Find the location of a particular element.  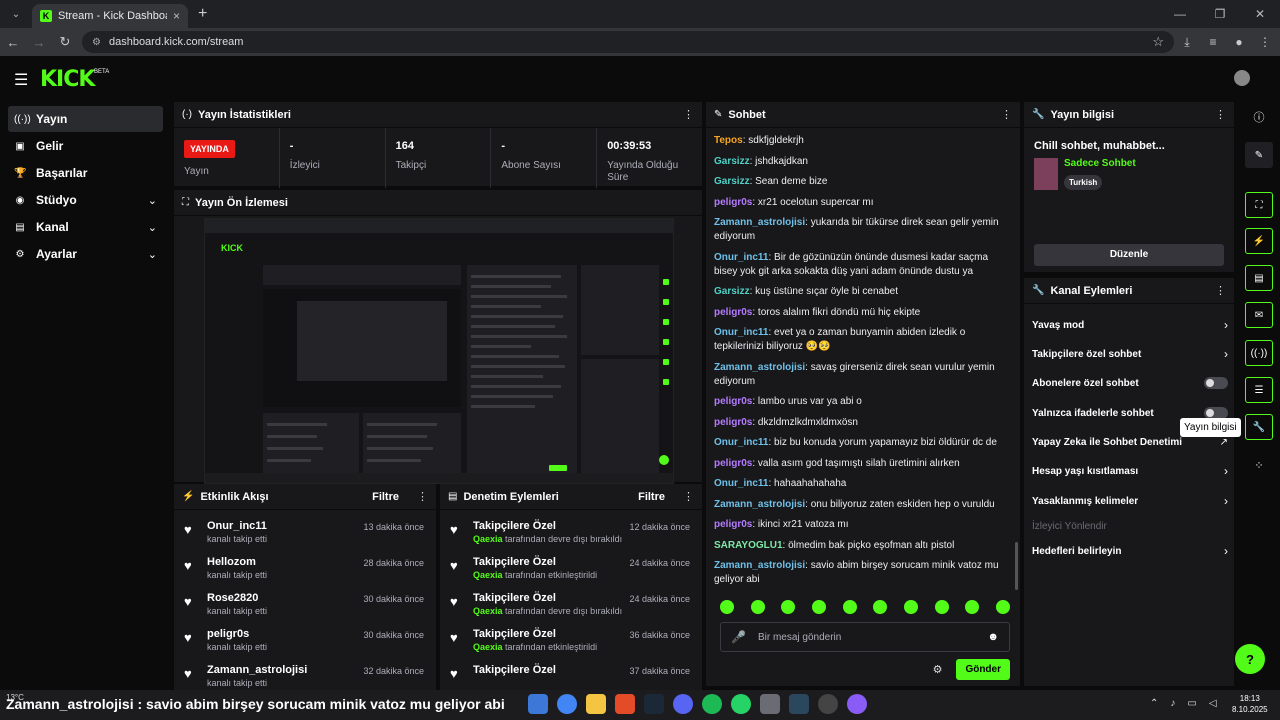

volume-tray-icon: ◁ is located at coordinates (1213, 703).